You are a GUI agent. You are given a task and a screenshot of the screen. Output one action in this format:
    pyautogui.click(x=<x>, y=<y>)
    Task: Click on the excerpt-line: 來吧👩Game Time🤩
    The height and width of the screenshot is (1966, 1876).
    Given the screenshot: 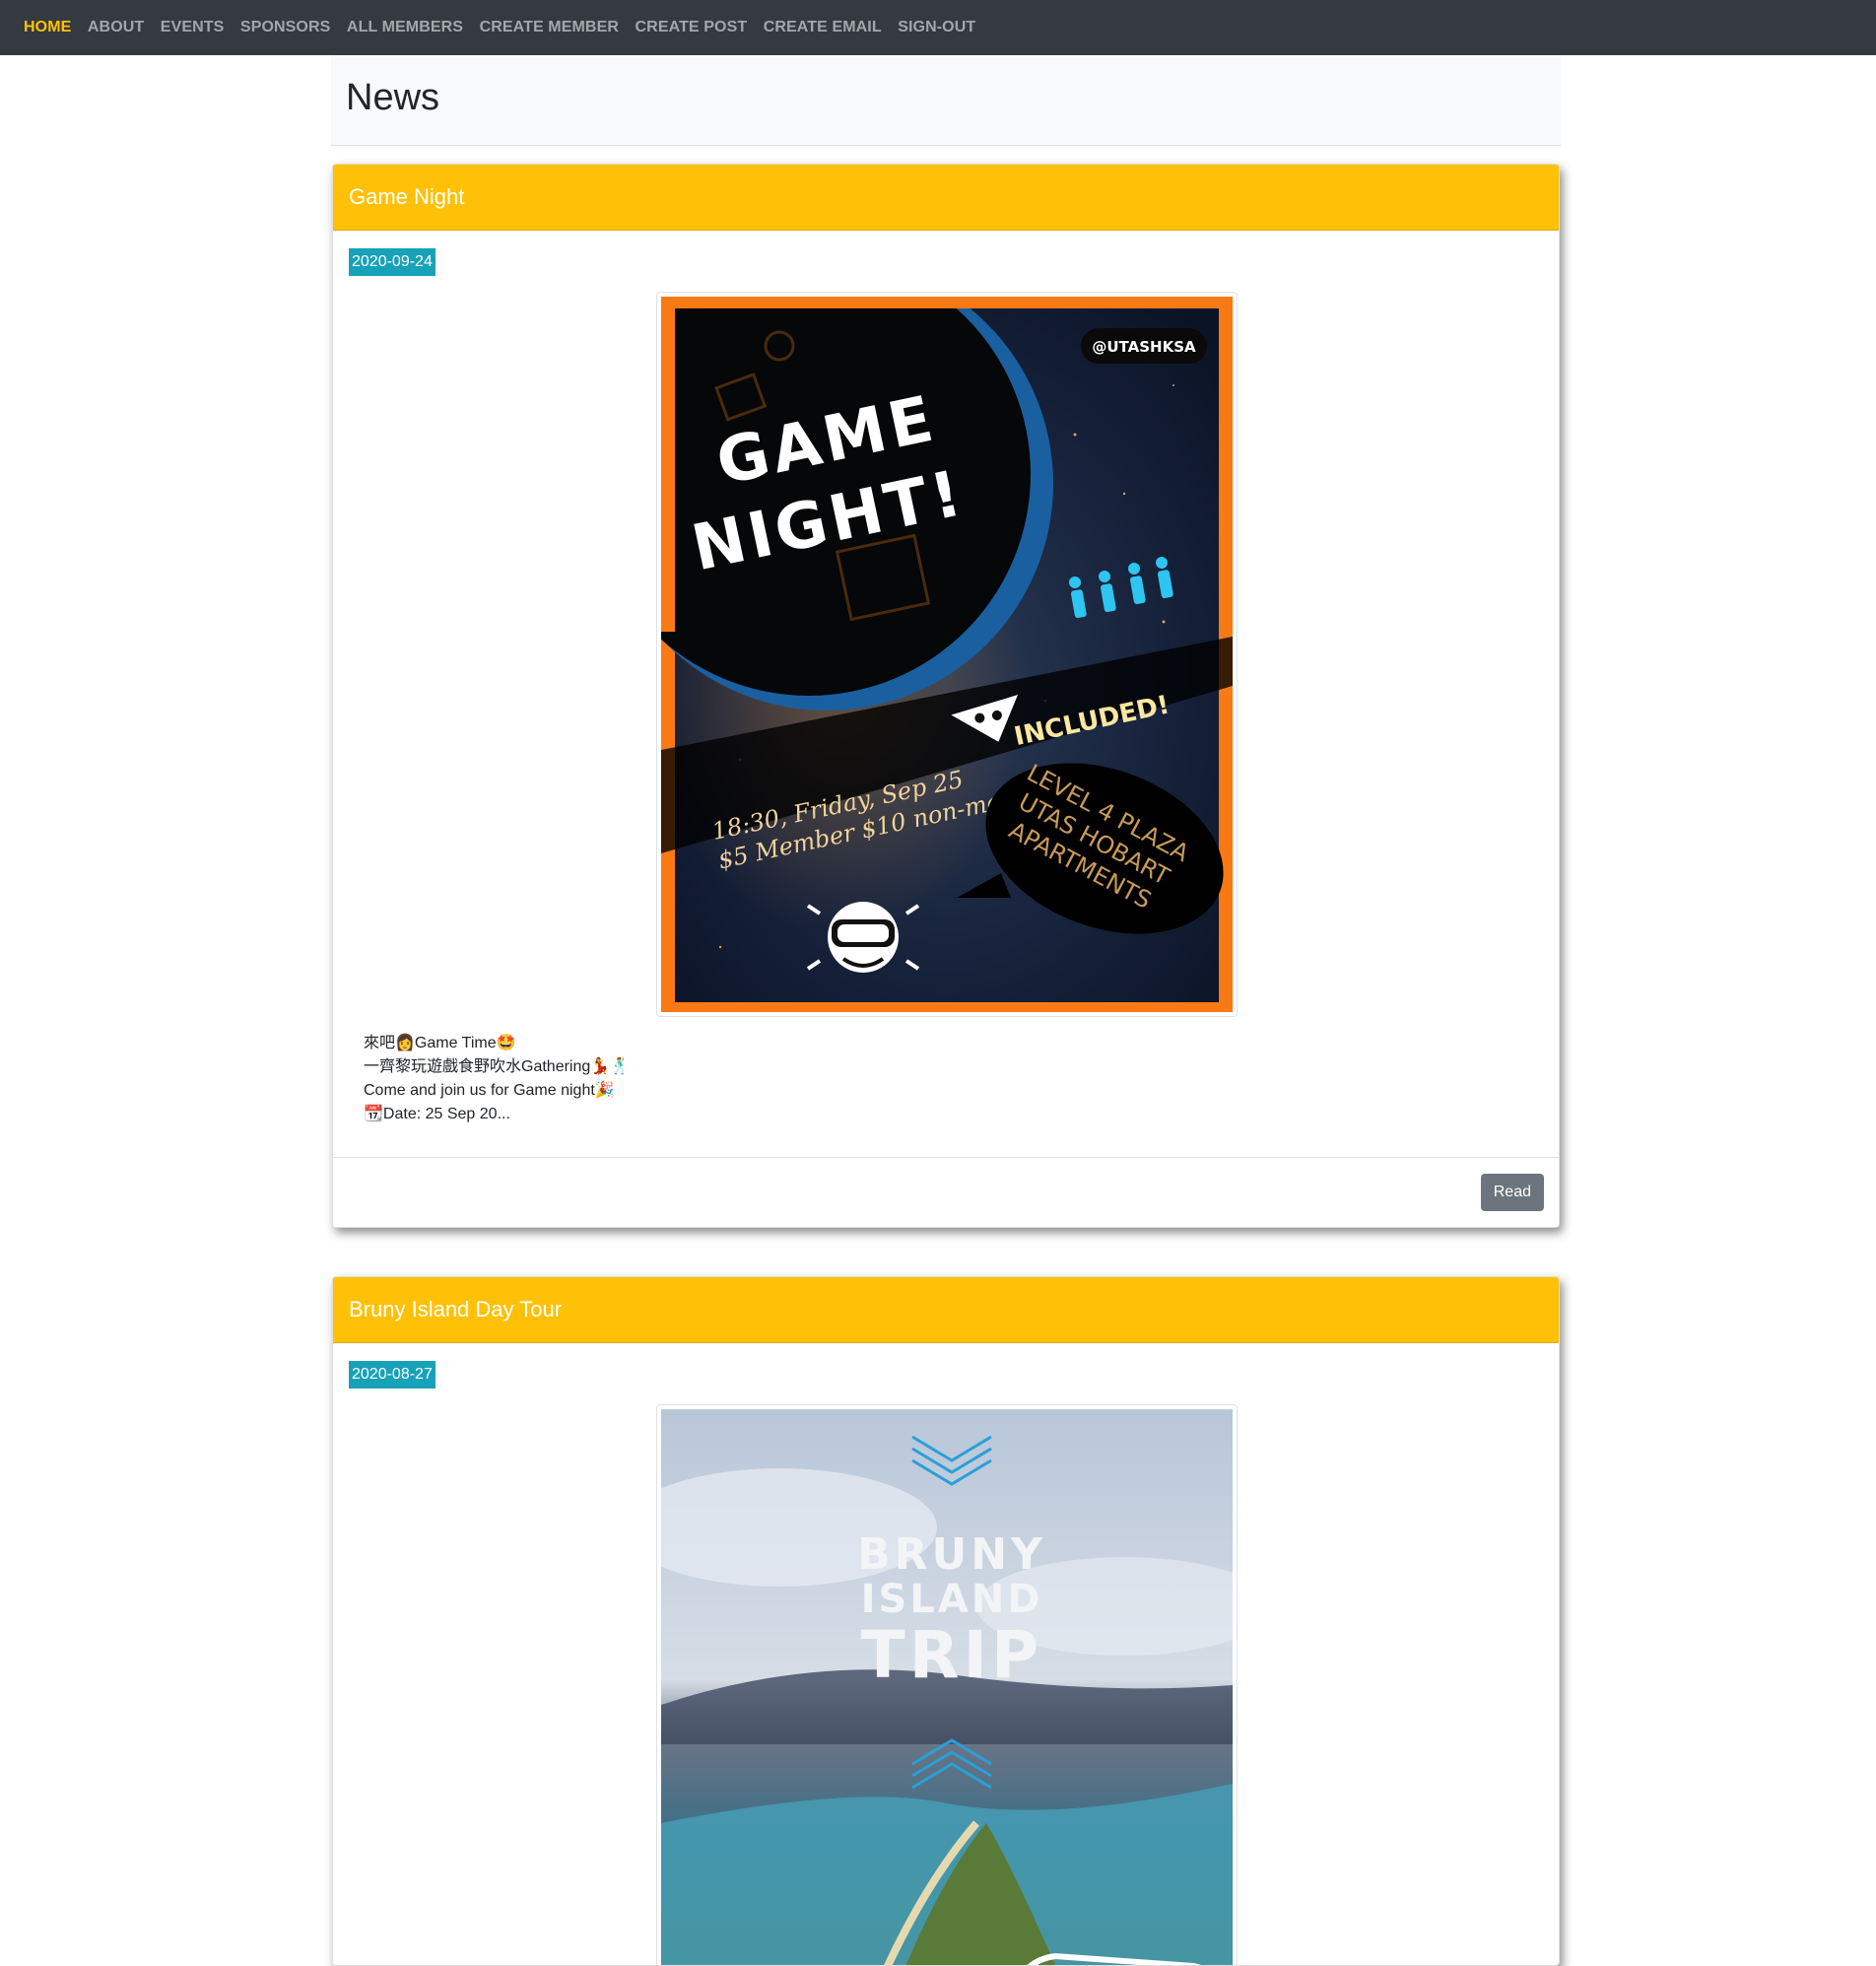 What is the action you would take?
    pyautogui.click(x=440, y=1043)
    